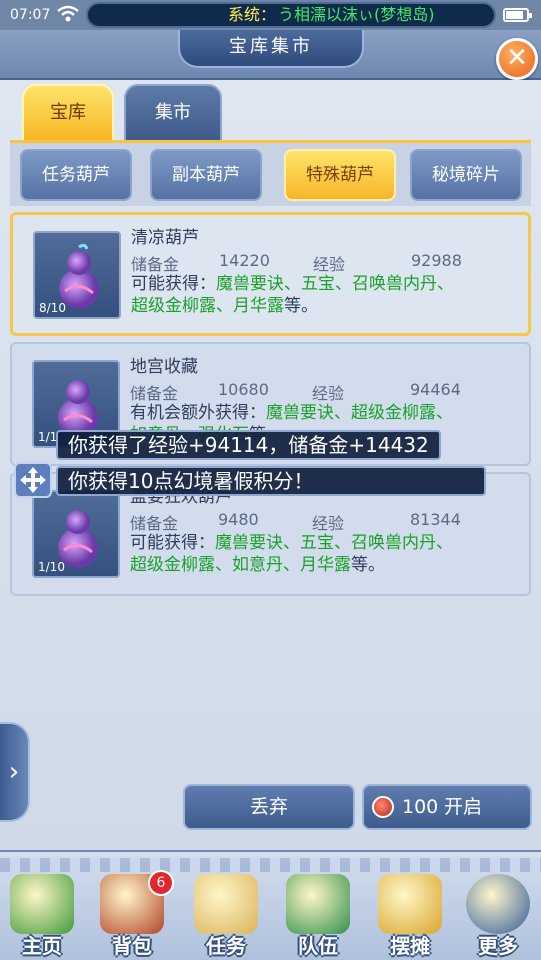 The width and height of the screenshot is (541, 960). What do you see at coordinates (30, 15) in the screenshot?
I see `clock: 07:07` at bounding box center [30, 15].